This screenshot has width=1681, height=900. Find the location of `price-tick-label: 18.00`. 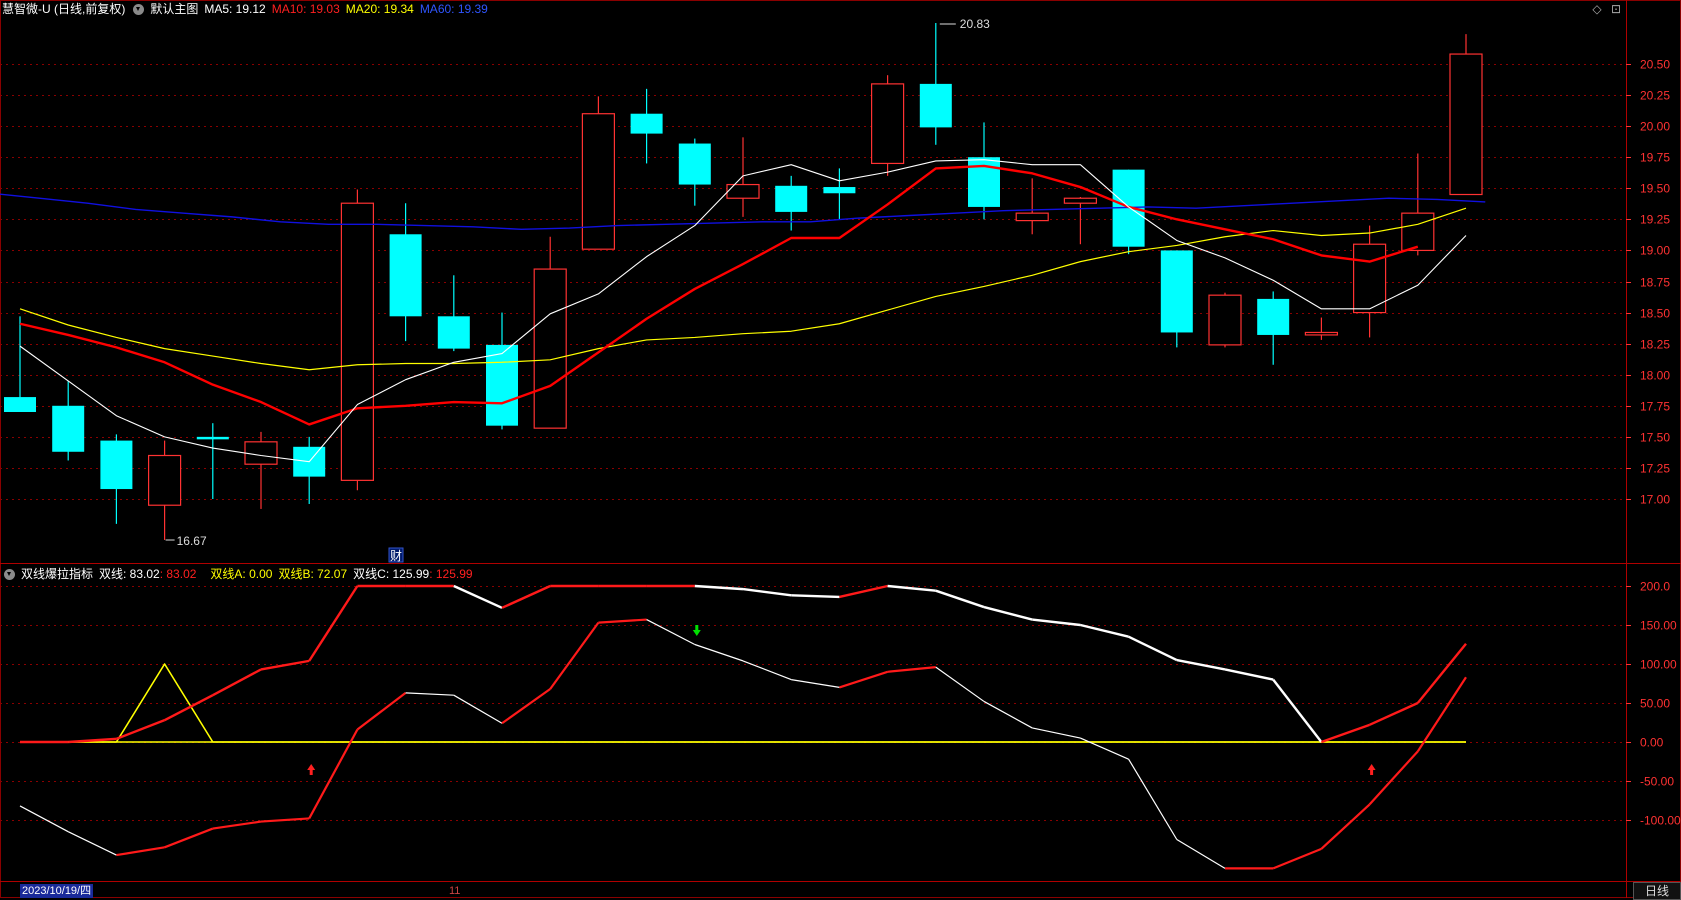

price-tick-label: 18.00 is located at coordinates (1655, 376).